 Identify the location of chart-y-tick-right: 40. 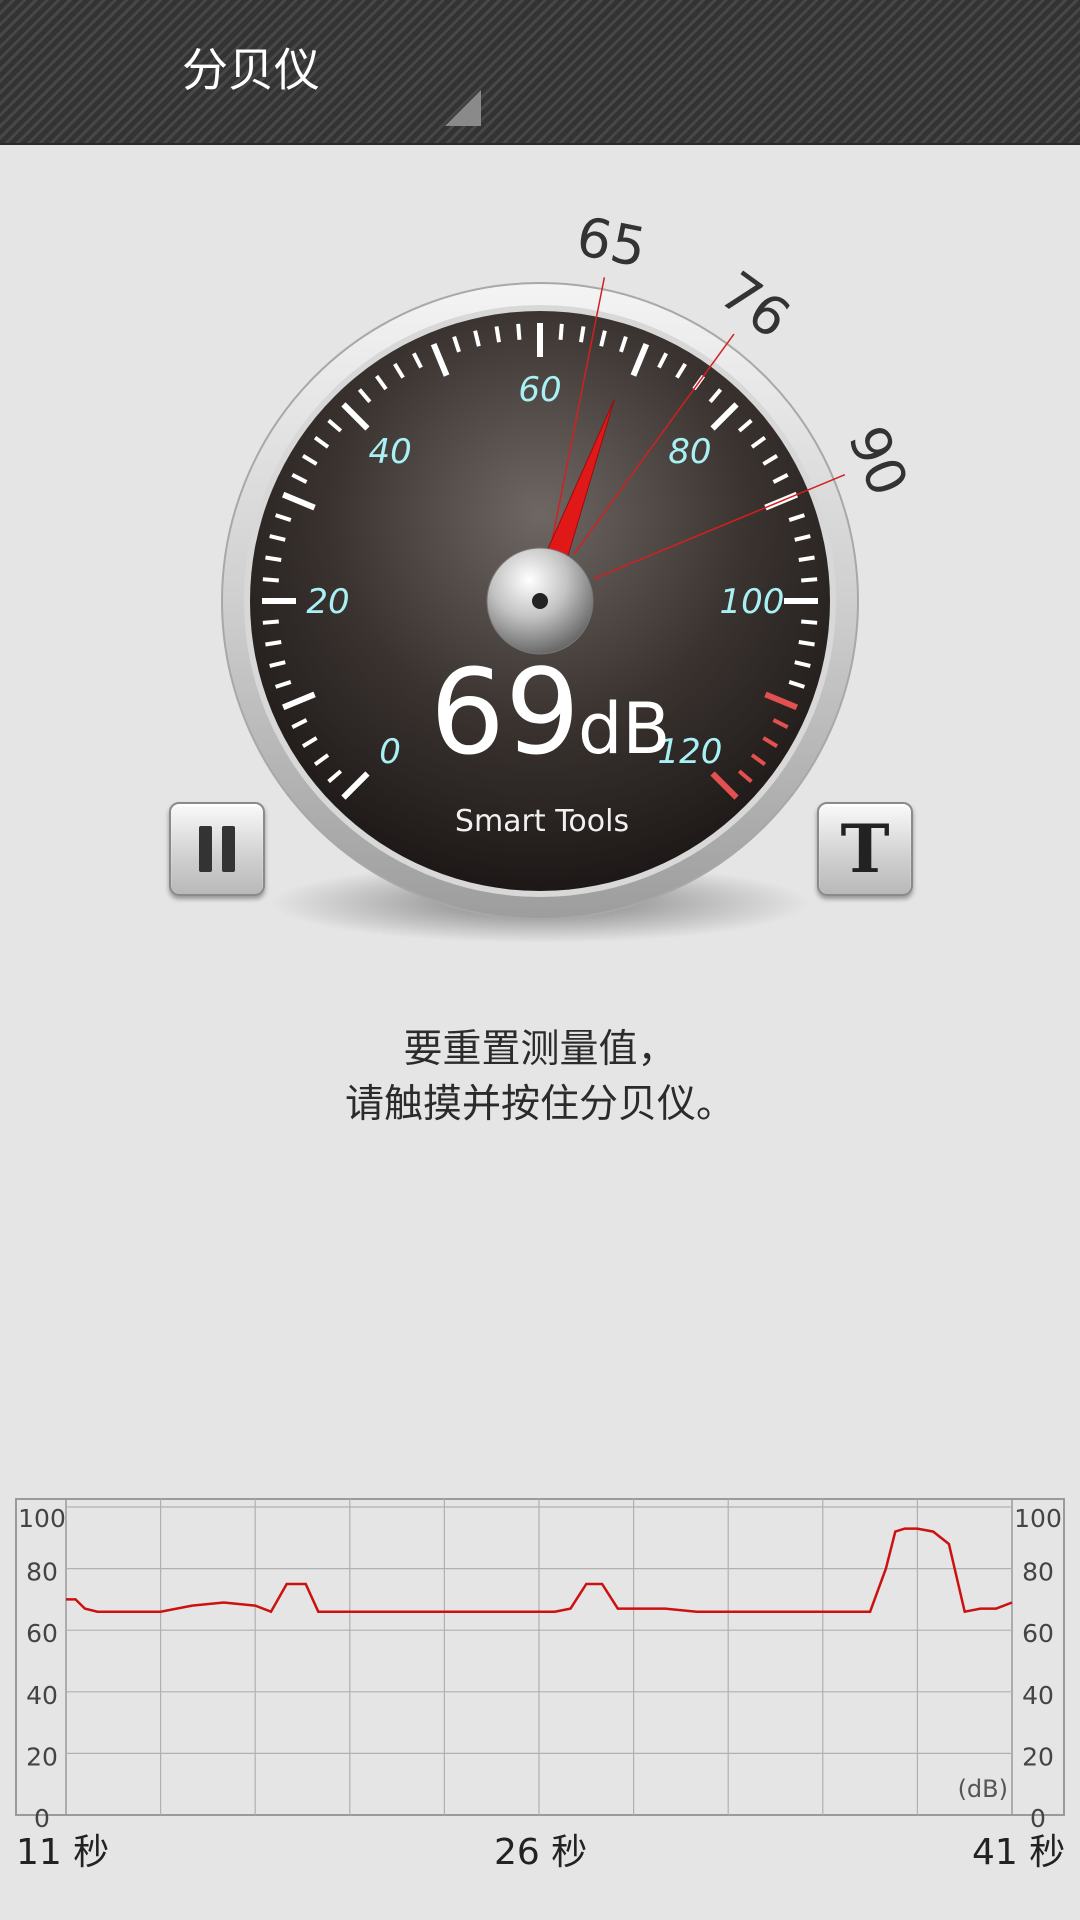
(1038, 1695).